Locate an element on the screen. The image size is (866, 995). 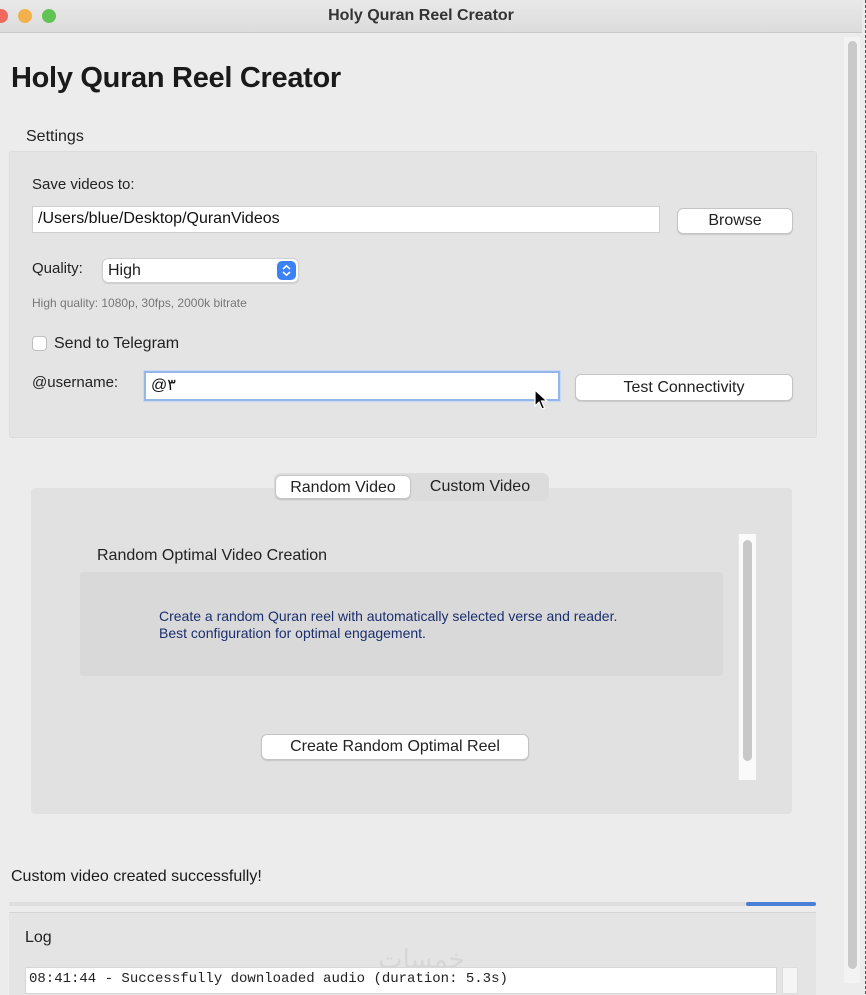
window-scrollbar is located at coordinates (852, 510).